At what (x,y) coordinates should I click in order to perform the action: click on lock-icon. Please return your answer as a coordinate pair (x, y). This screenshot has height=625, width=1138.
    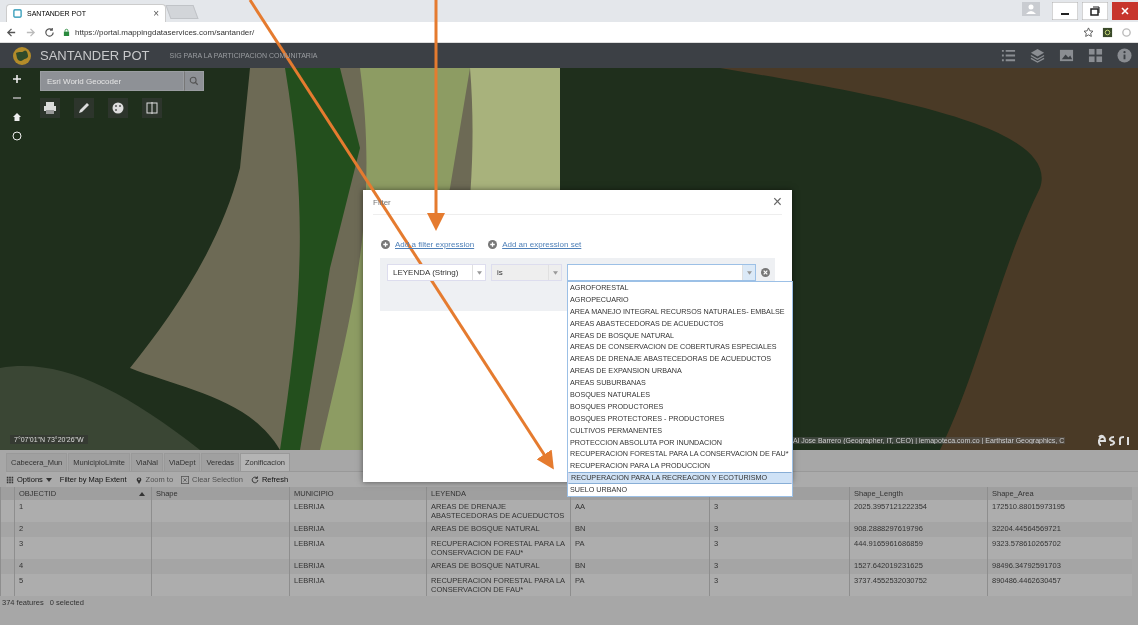
    Looking at the image, I should click on (66, 32).